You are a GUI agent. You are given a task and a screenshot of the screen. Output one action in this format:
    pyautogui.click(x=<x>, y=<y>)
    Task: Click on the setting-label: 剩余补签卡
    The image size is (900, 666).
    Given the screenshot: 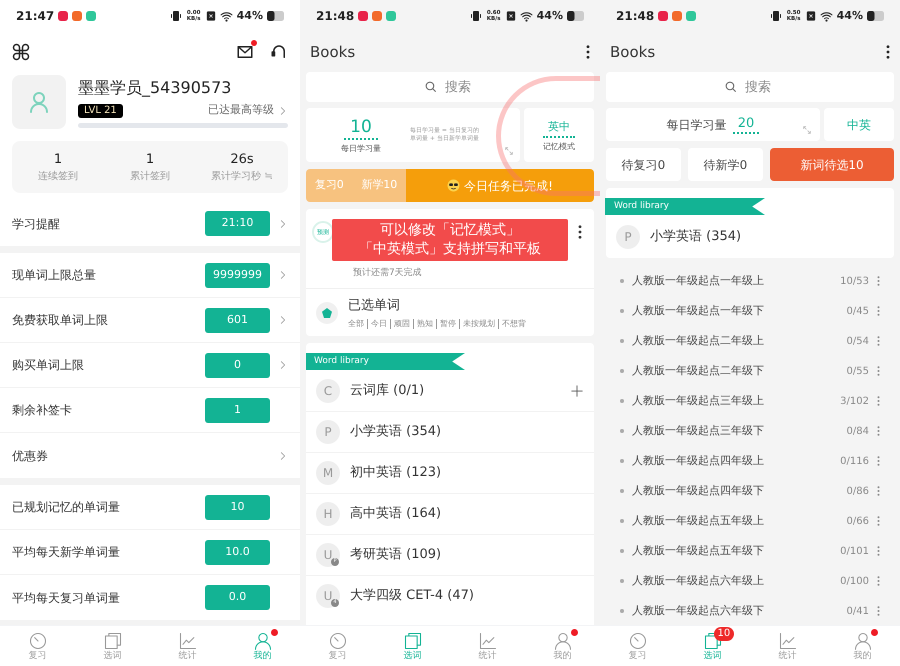 What is the action you would take?
    pyautogui.click(x=42, y=410)
    